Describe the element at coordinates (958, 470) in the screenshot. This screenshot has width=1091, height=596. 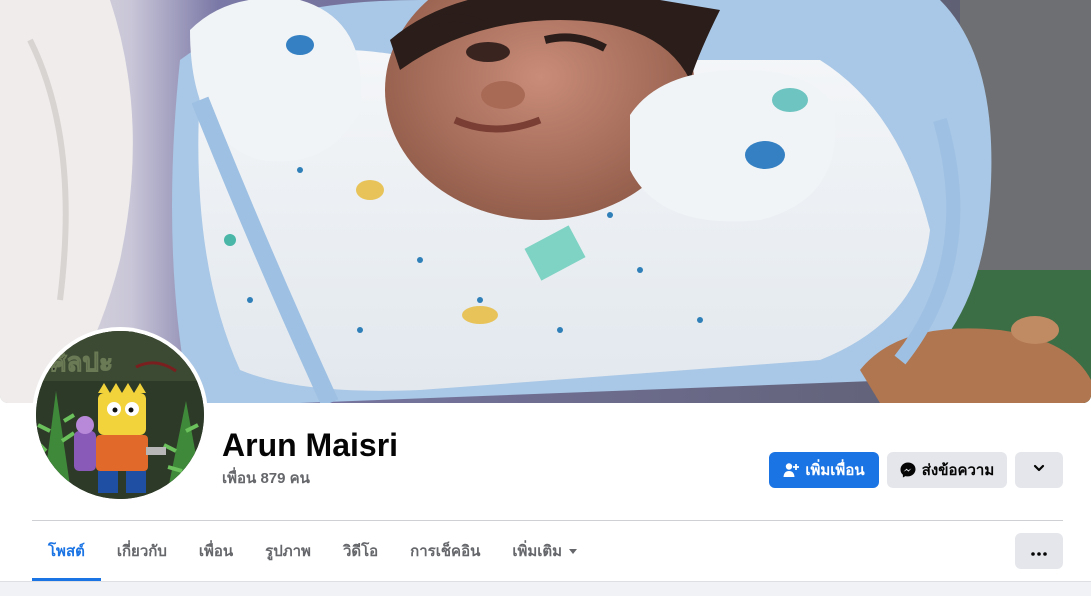
I see `message-label: ส่งข้อความ` at that location.